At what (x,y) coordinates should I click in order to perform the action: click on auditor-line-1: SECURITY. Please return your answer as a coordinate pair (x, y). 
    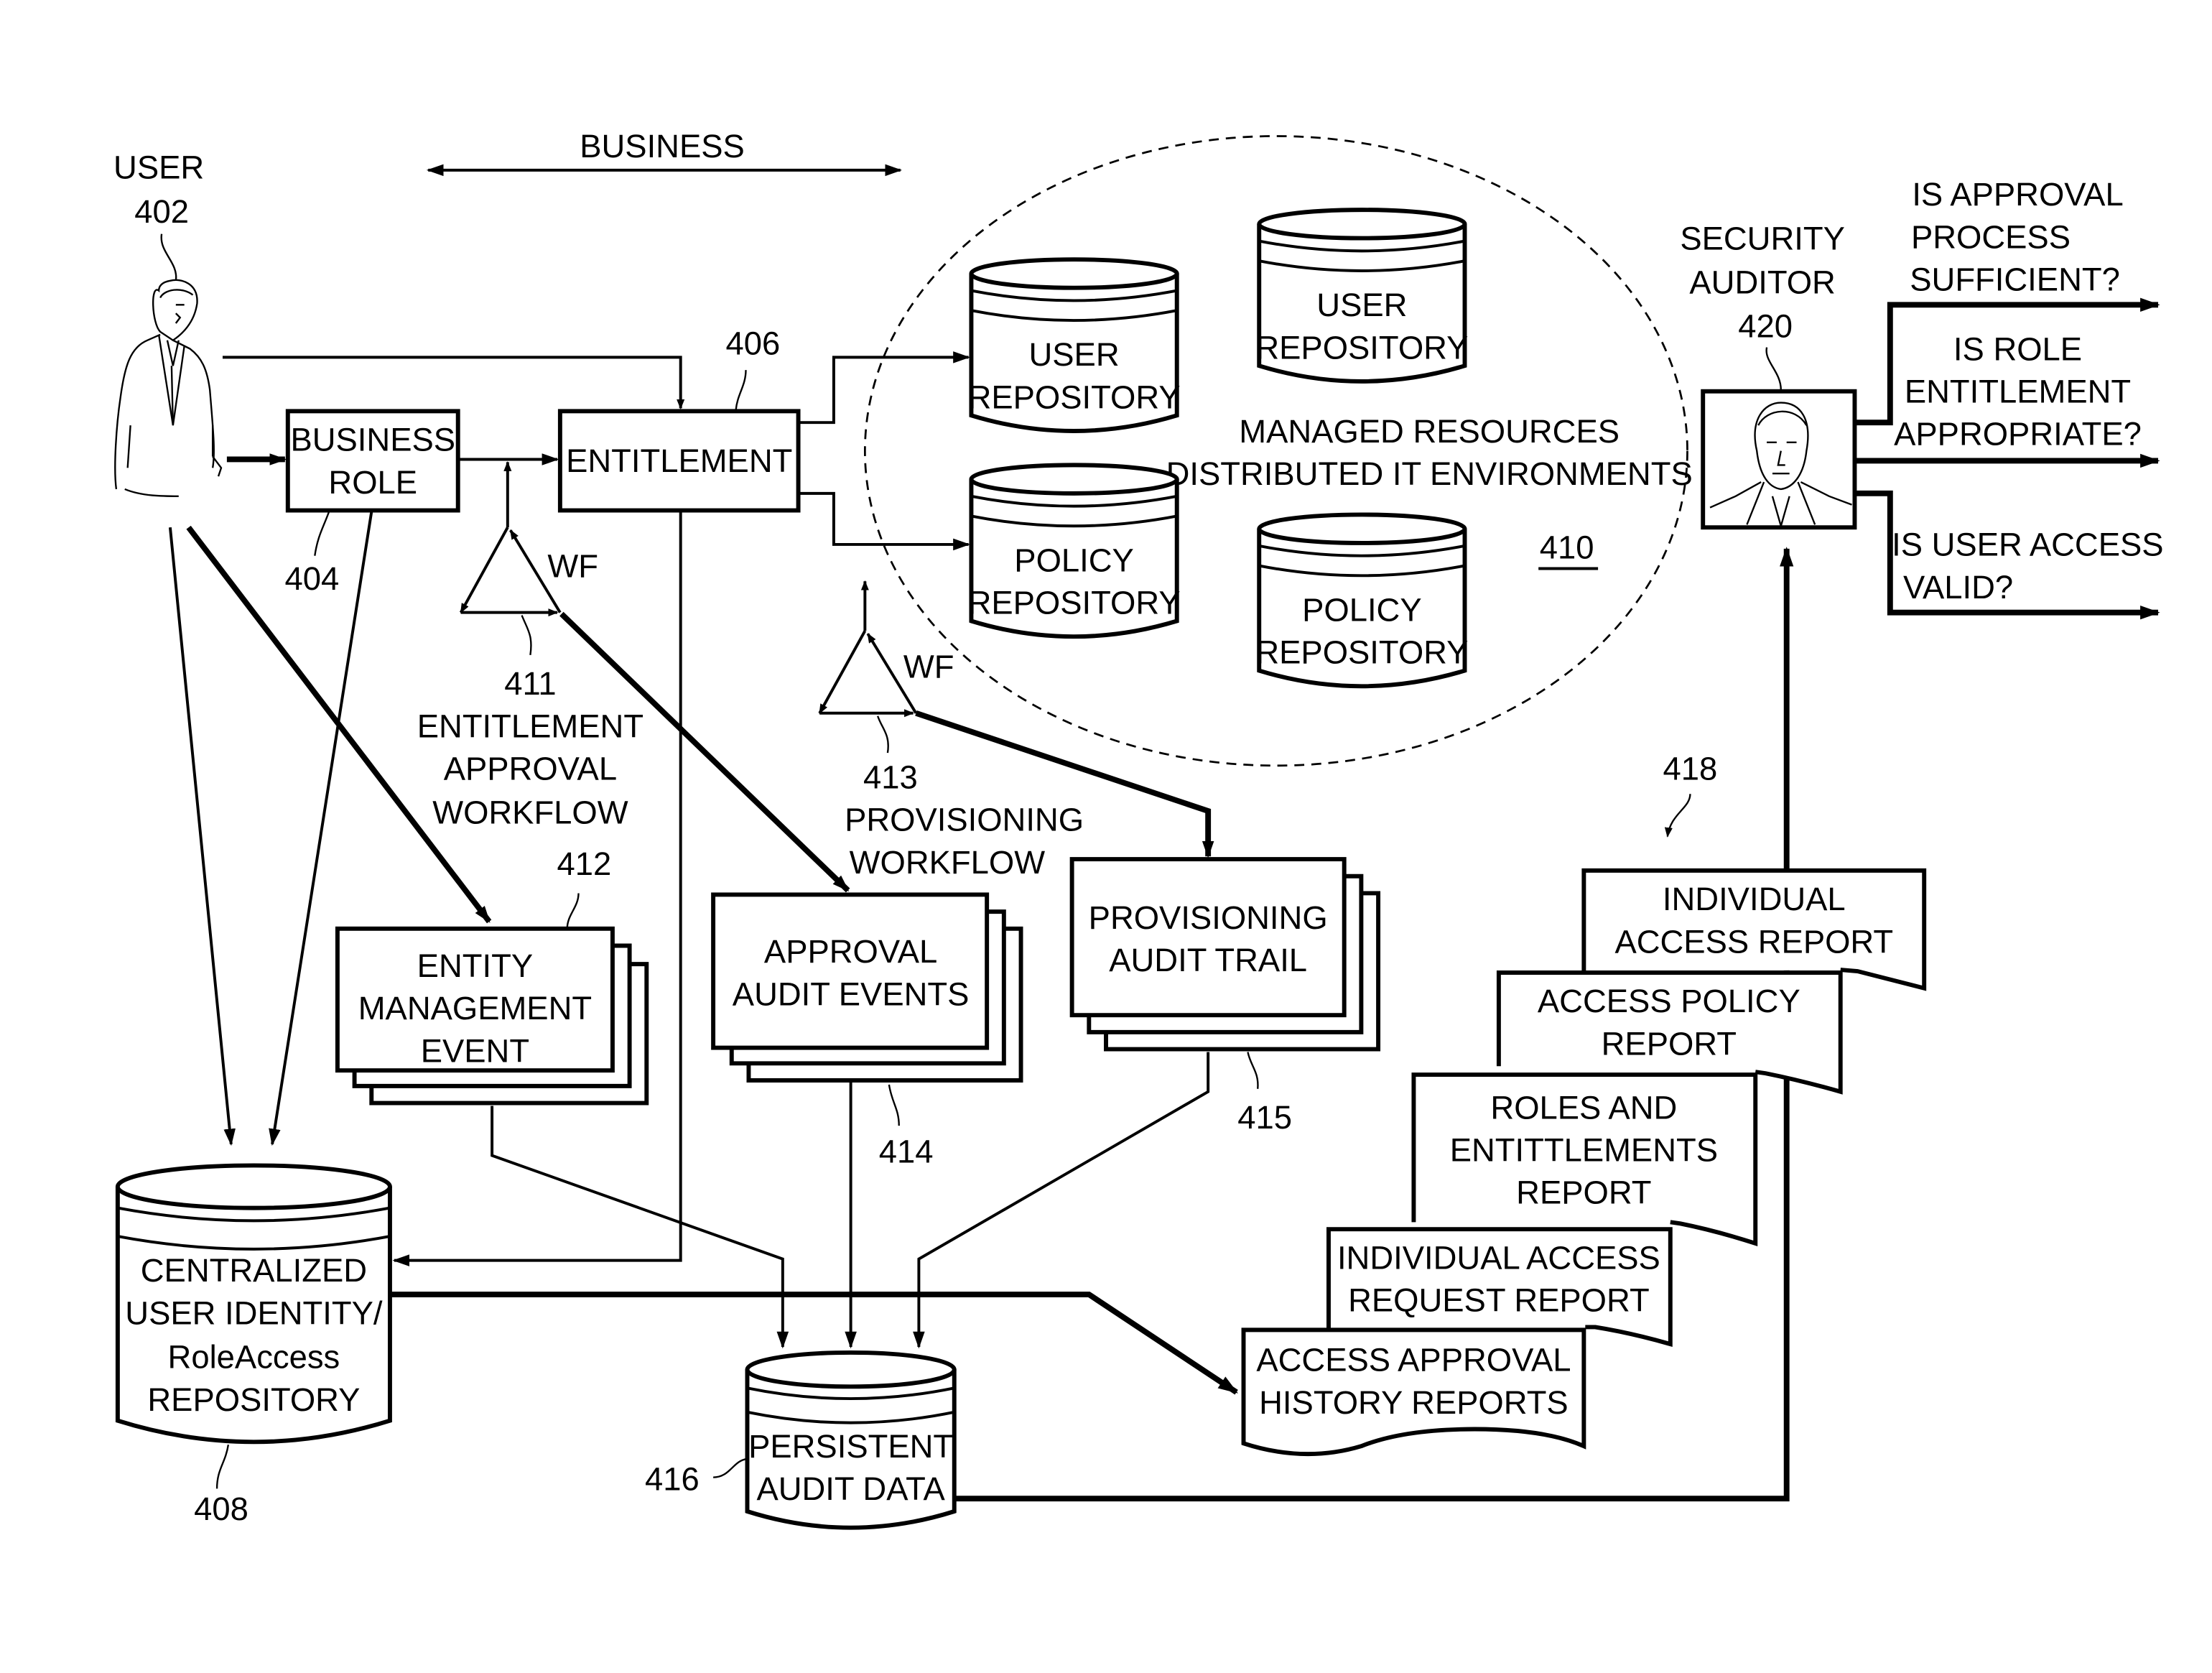
    Looking at the image, I should click on (1762, 238).